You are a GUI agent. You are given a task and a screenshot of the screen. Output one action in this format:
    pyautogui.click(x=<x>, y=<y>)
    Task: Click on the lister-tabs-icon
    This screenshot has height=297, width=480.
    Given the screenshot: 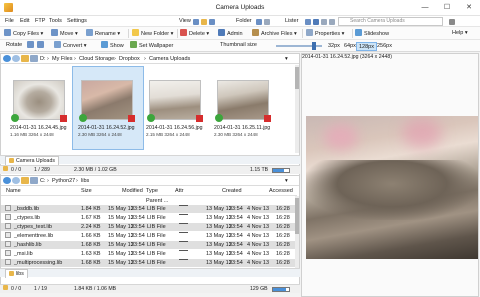 What is the action you would take?
    pyautogui.click(x=324, y=22)
    